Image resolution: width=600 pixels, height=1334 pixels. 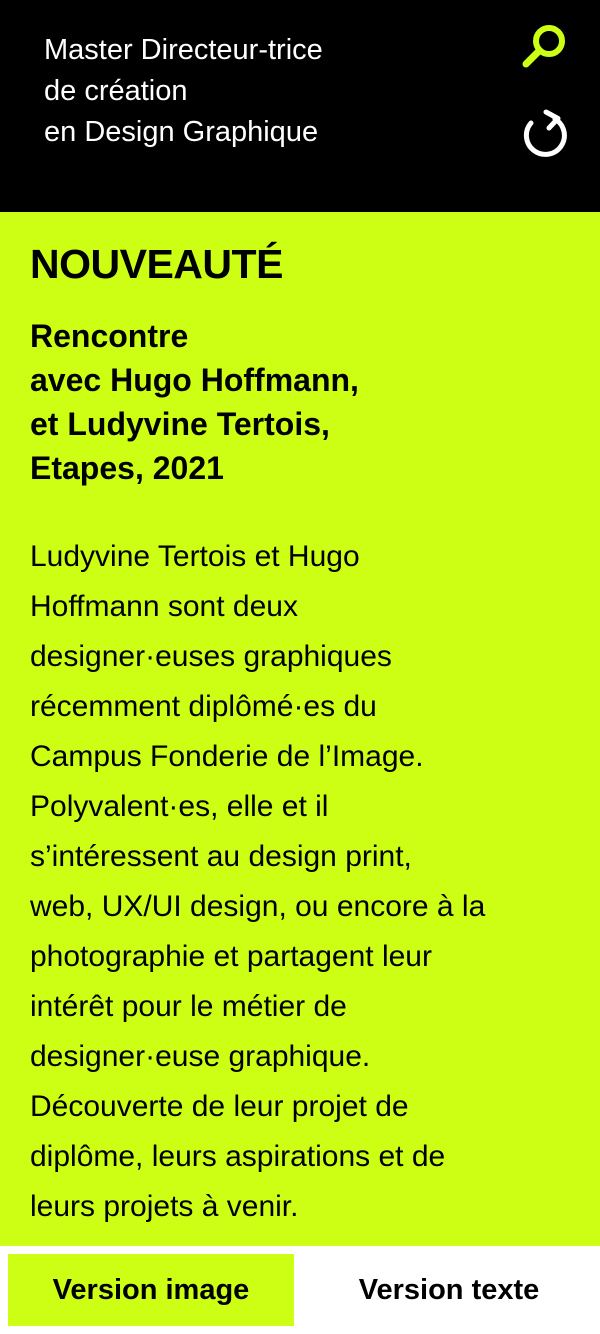 I want to click on article-title-line: et Ludyvine Tertois,, so click(x=180, y=424).